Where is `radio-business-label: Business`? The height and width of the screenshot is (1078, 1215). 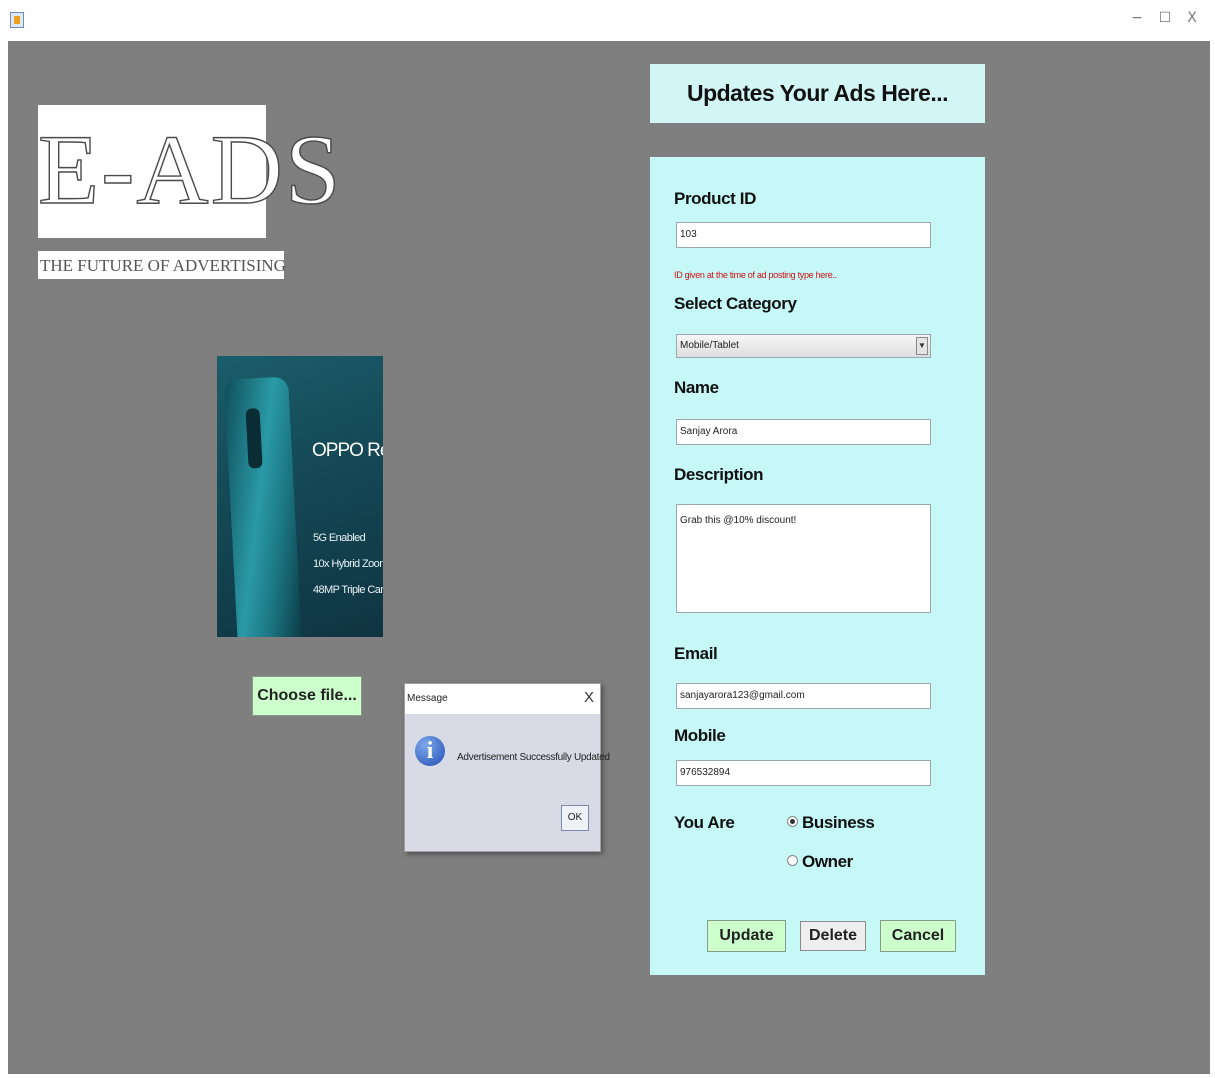 radio-business-label: Business is located at coordinates (838, 822).